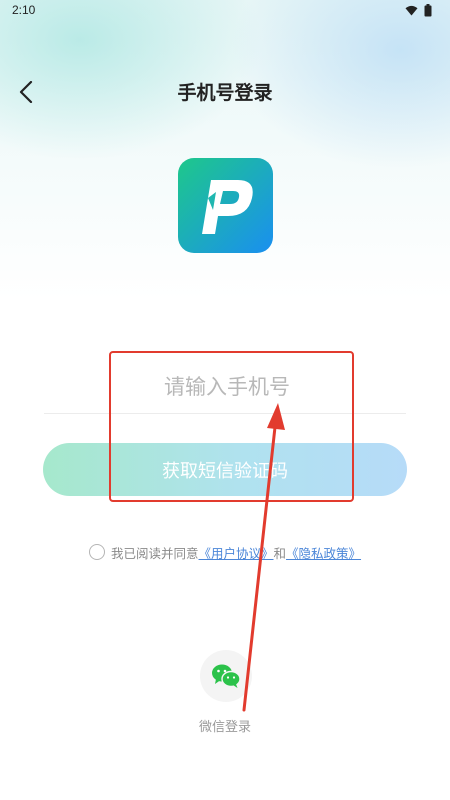  Describe the element at coordinates (225, 11) in the screenshot. I see `status-bar: 2:10` at that location.